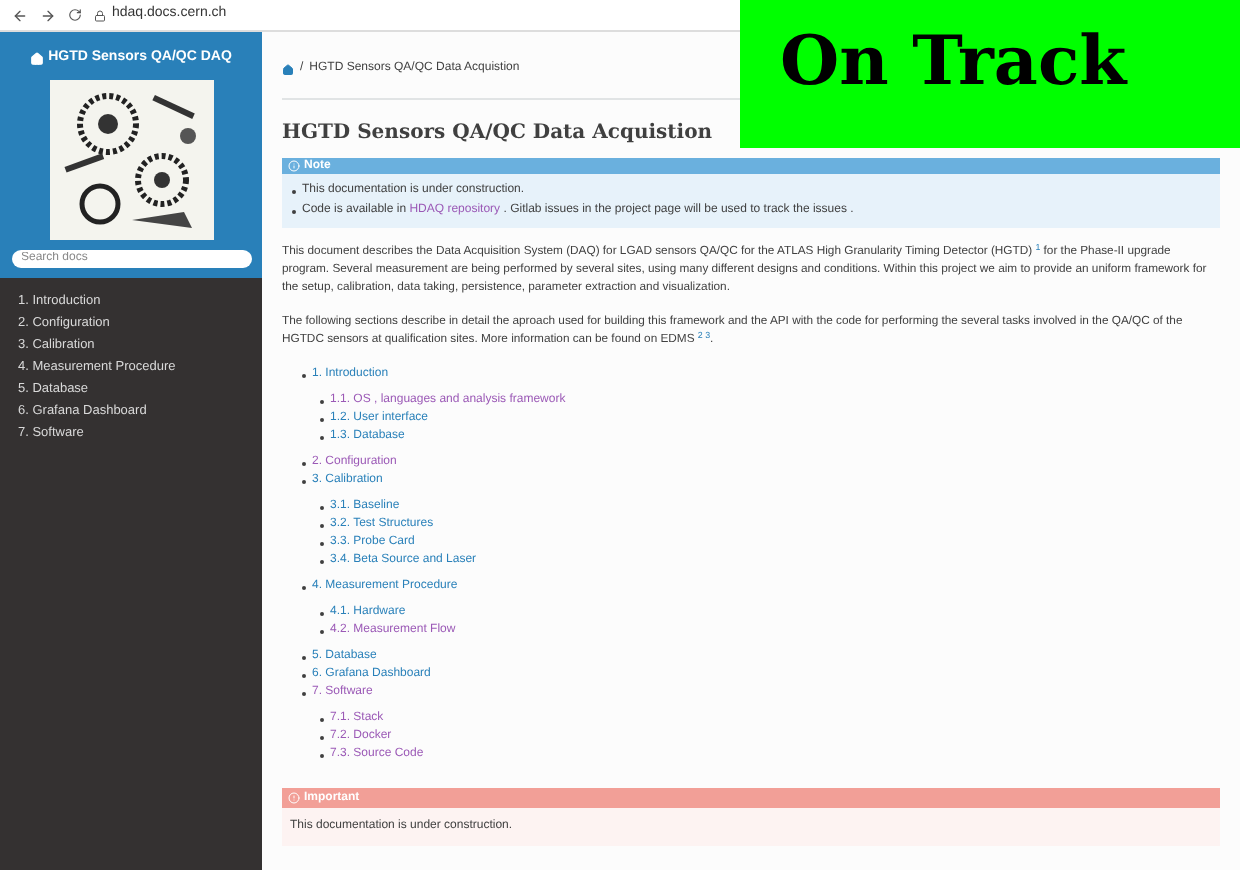 Image resolution: width=1240 pixels, height=870 pixels. Describe the element at coordinates (498, 134) in the screenshot. I see `page-title: HGTD Sensors QA/QC Data Acquistion` at that location.